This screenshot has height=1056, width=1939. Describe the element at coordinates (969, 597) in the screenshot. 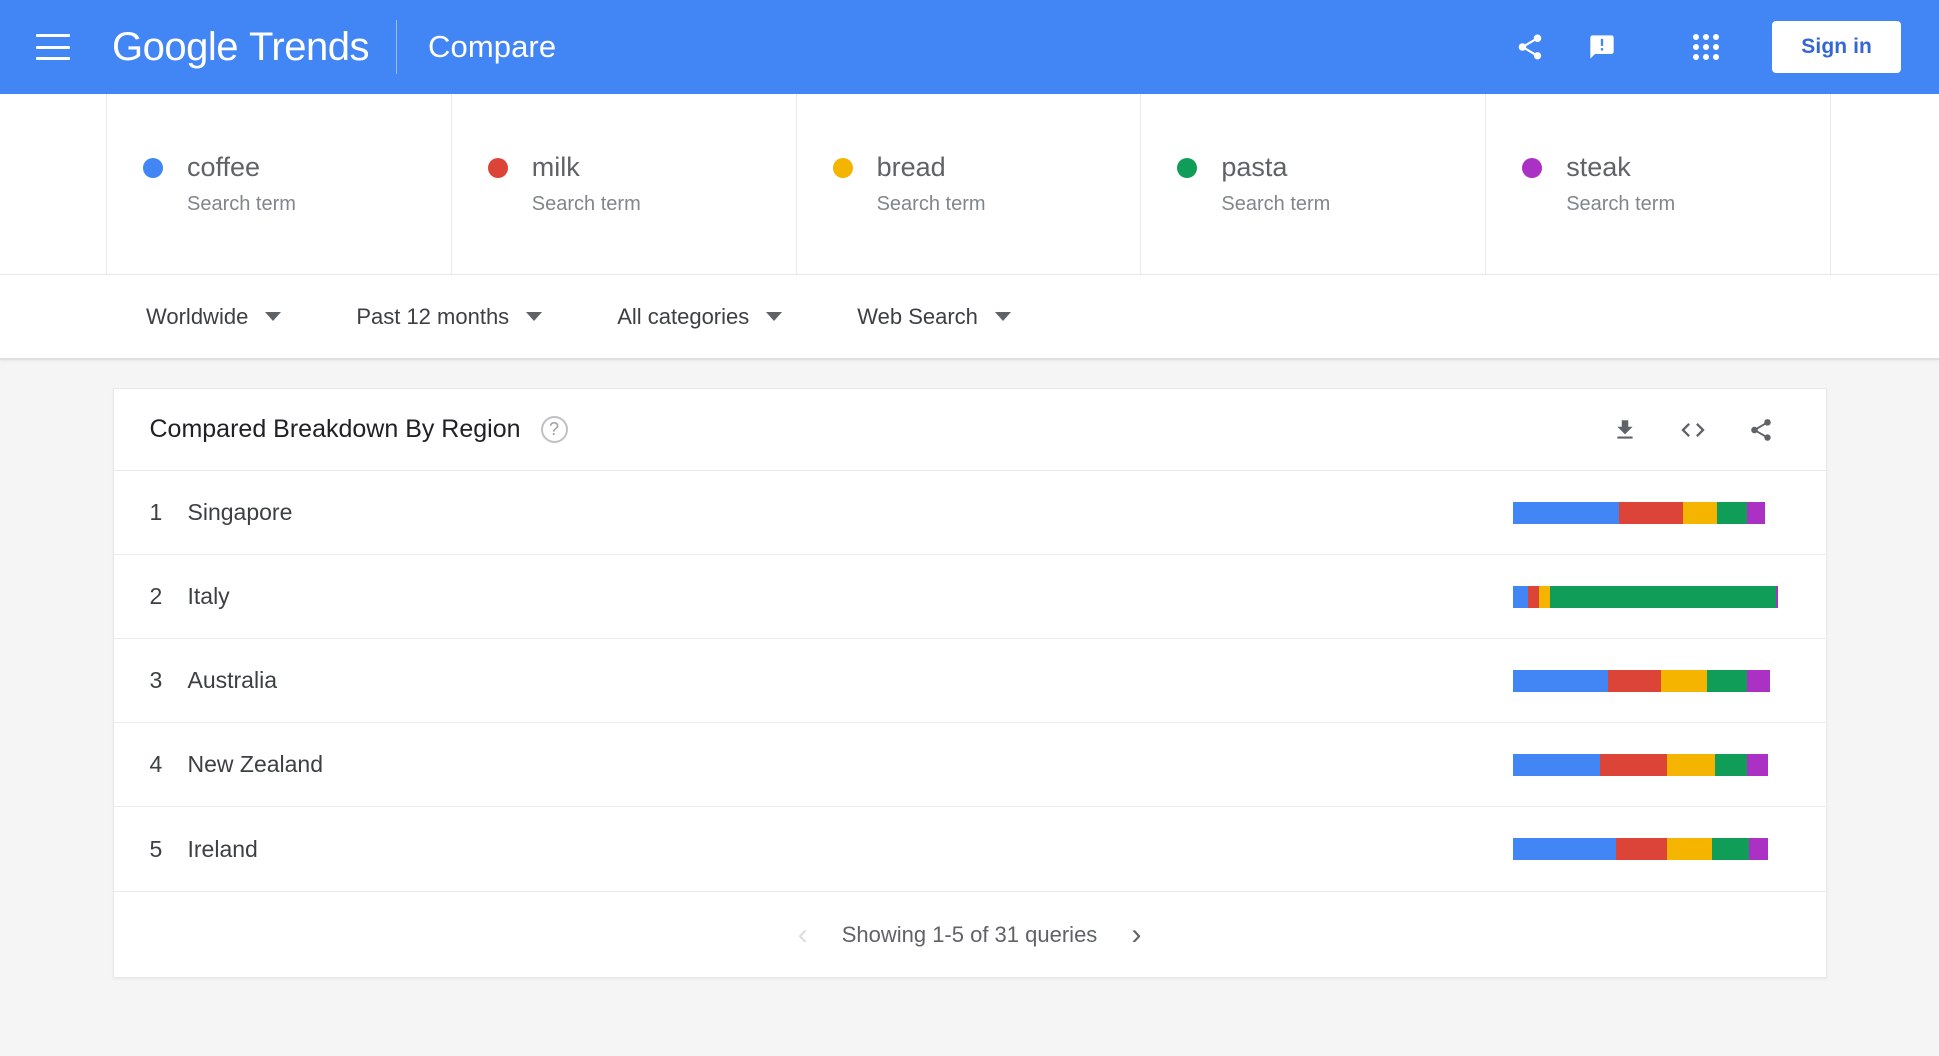

I see `table-row: 2 Italy` at that location.